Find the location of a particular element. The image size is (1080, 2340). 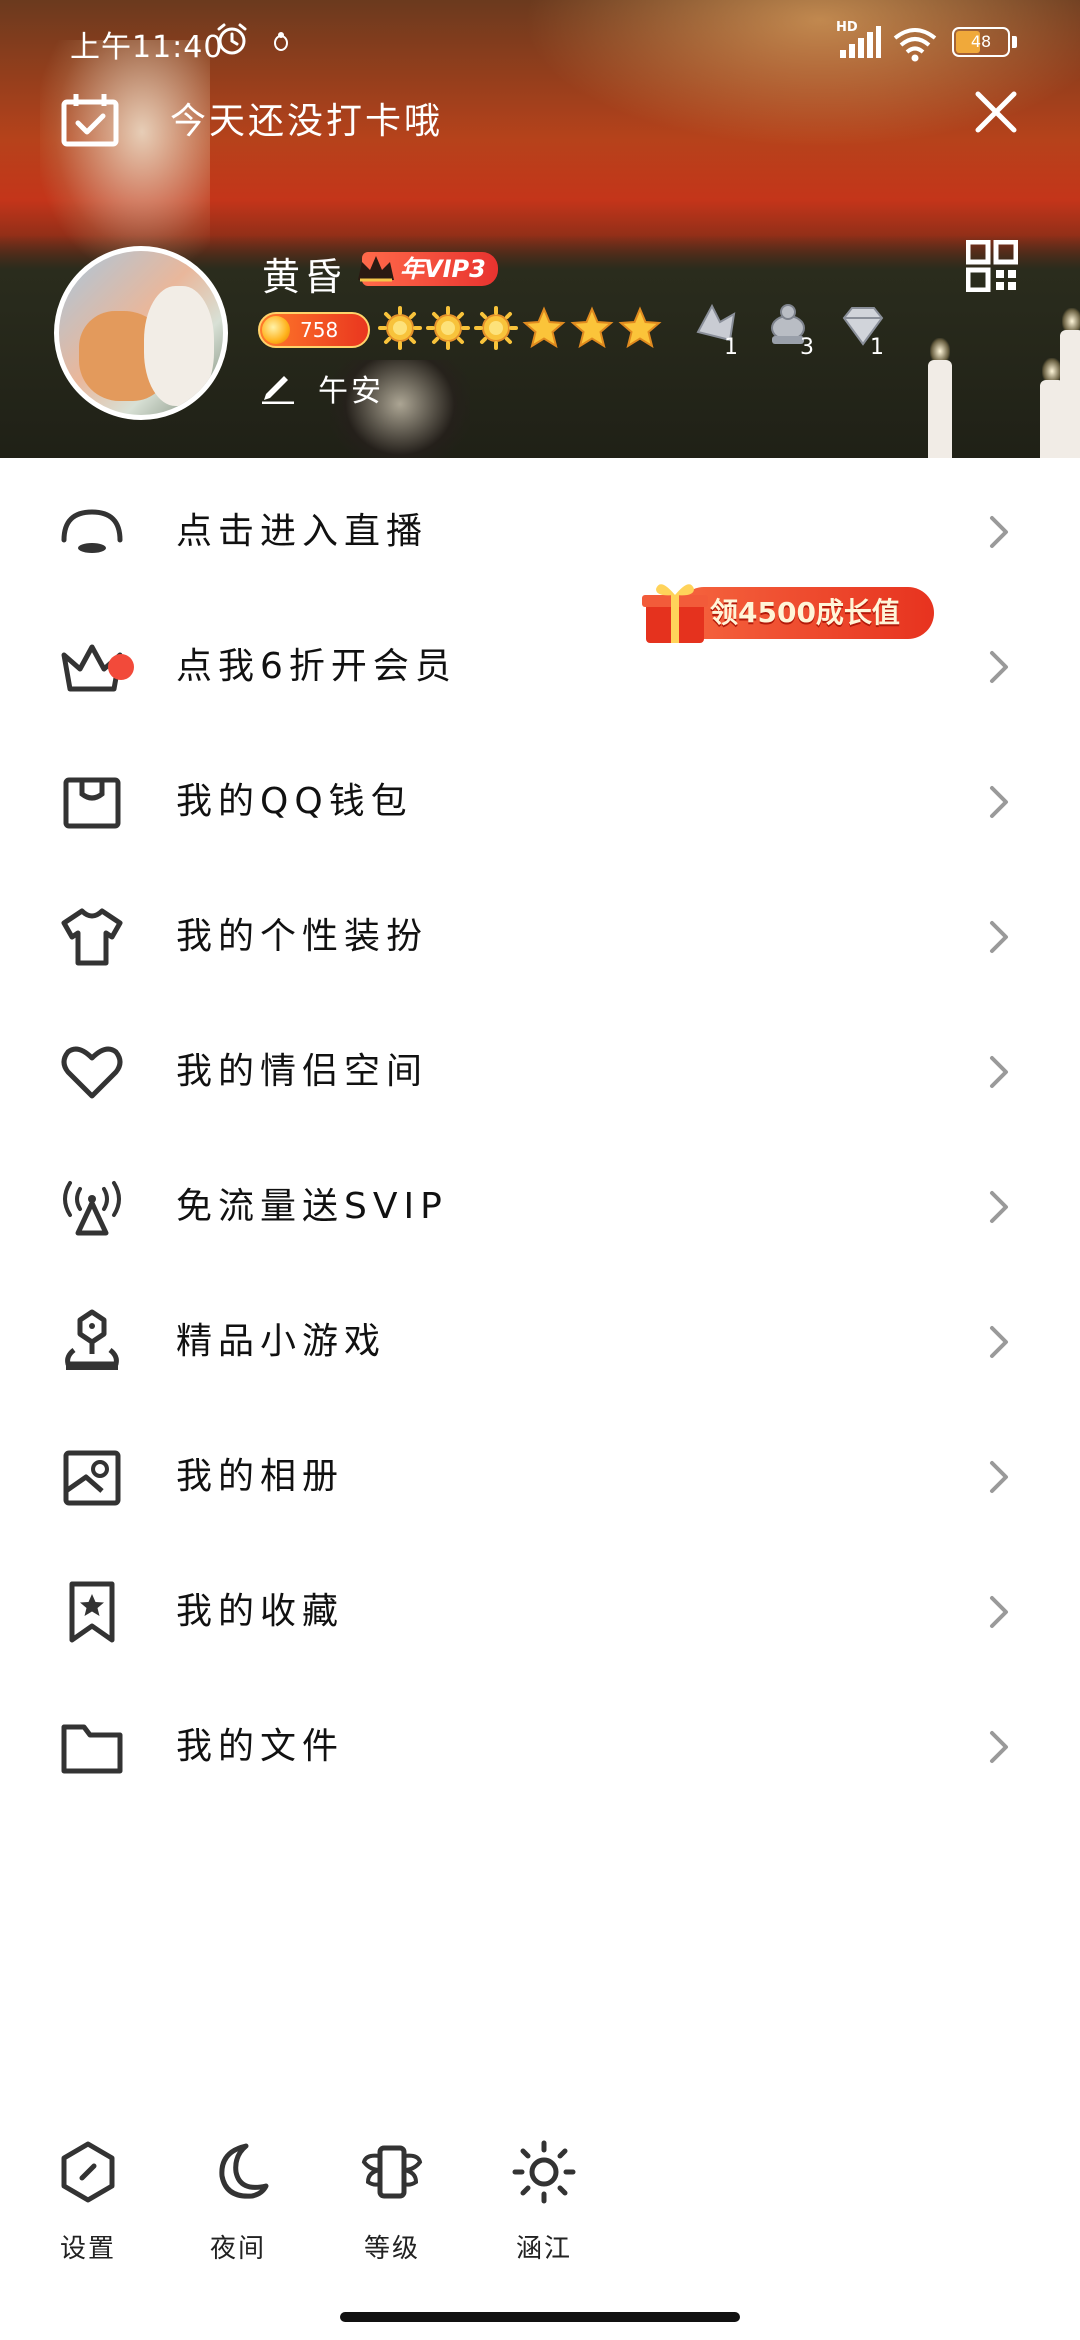

sun-weather-icon is located at coordinates (544, 2172).